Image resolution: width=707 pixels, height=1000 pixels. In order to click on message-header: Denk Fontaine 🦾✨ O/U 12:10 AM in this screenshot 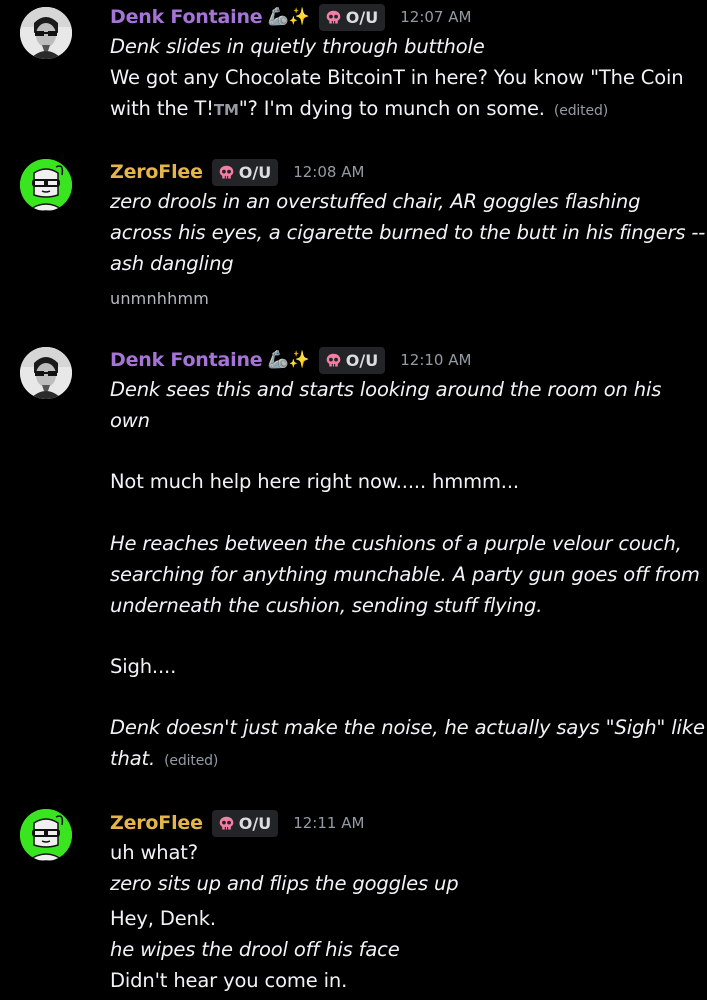, I will do `click(290, 360)`.